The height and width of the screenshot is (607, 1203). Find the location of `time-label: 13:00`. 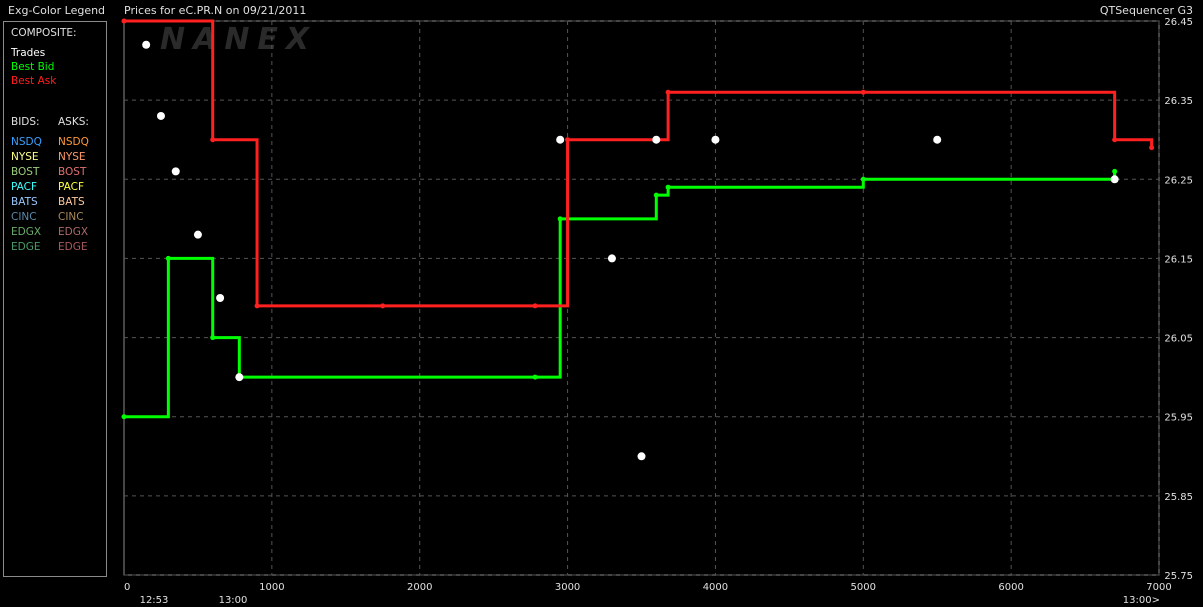

time-label: 13:00 is located at coordinates (233, 600).